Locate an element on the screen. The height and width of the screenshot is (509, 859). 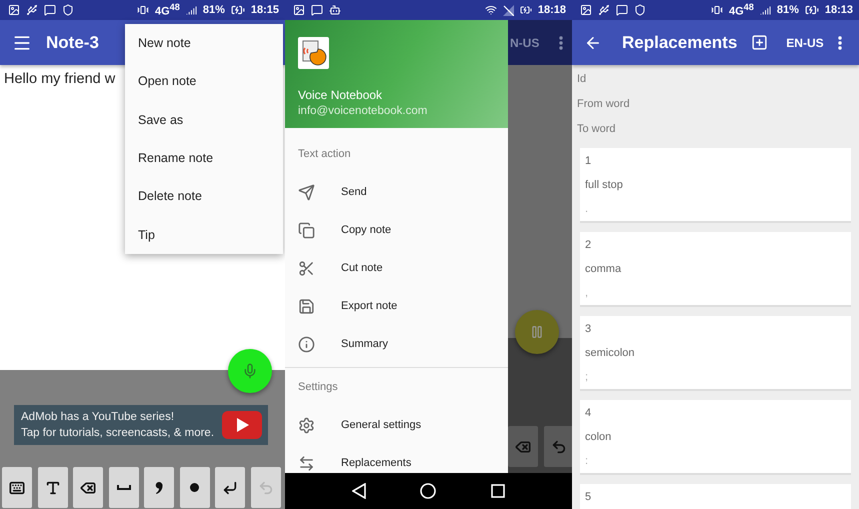
from-word: comma is located at coordinates (603, 269).